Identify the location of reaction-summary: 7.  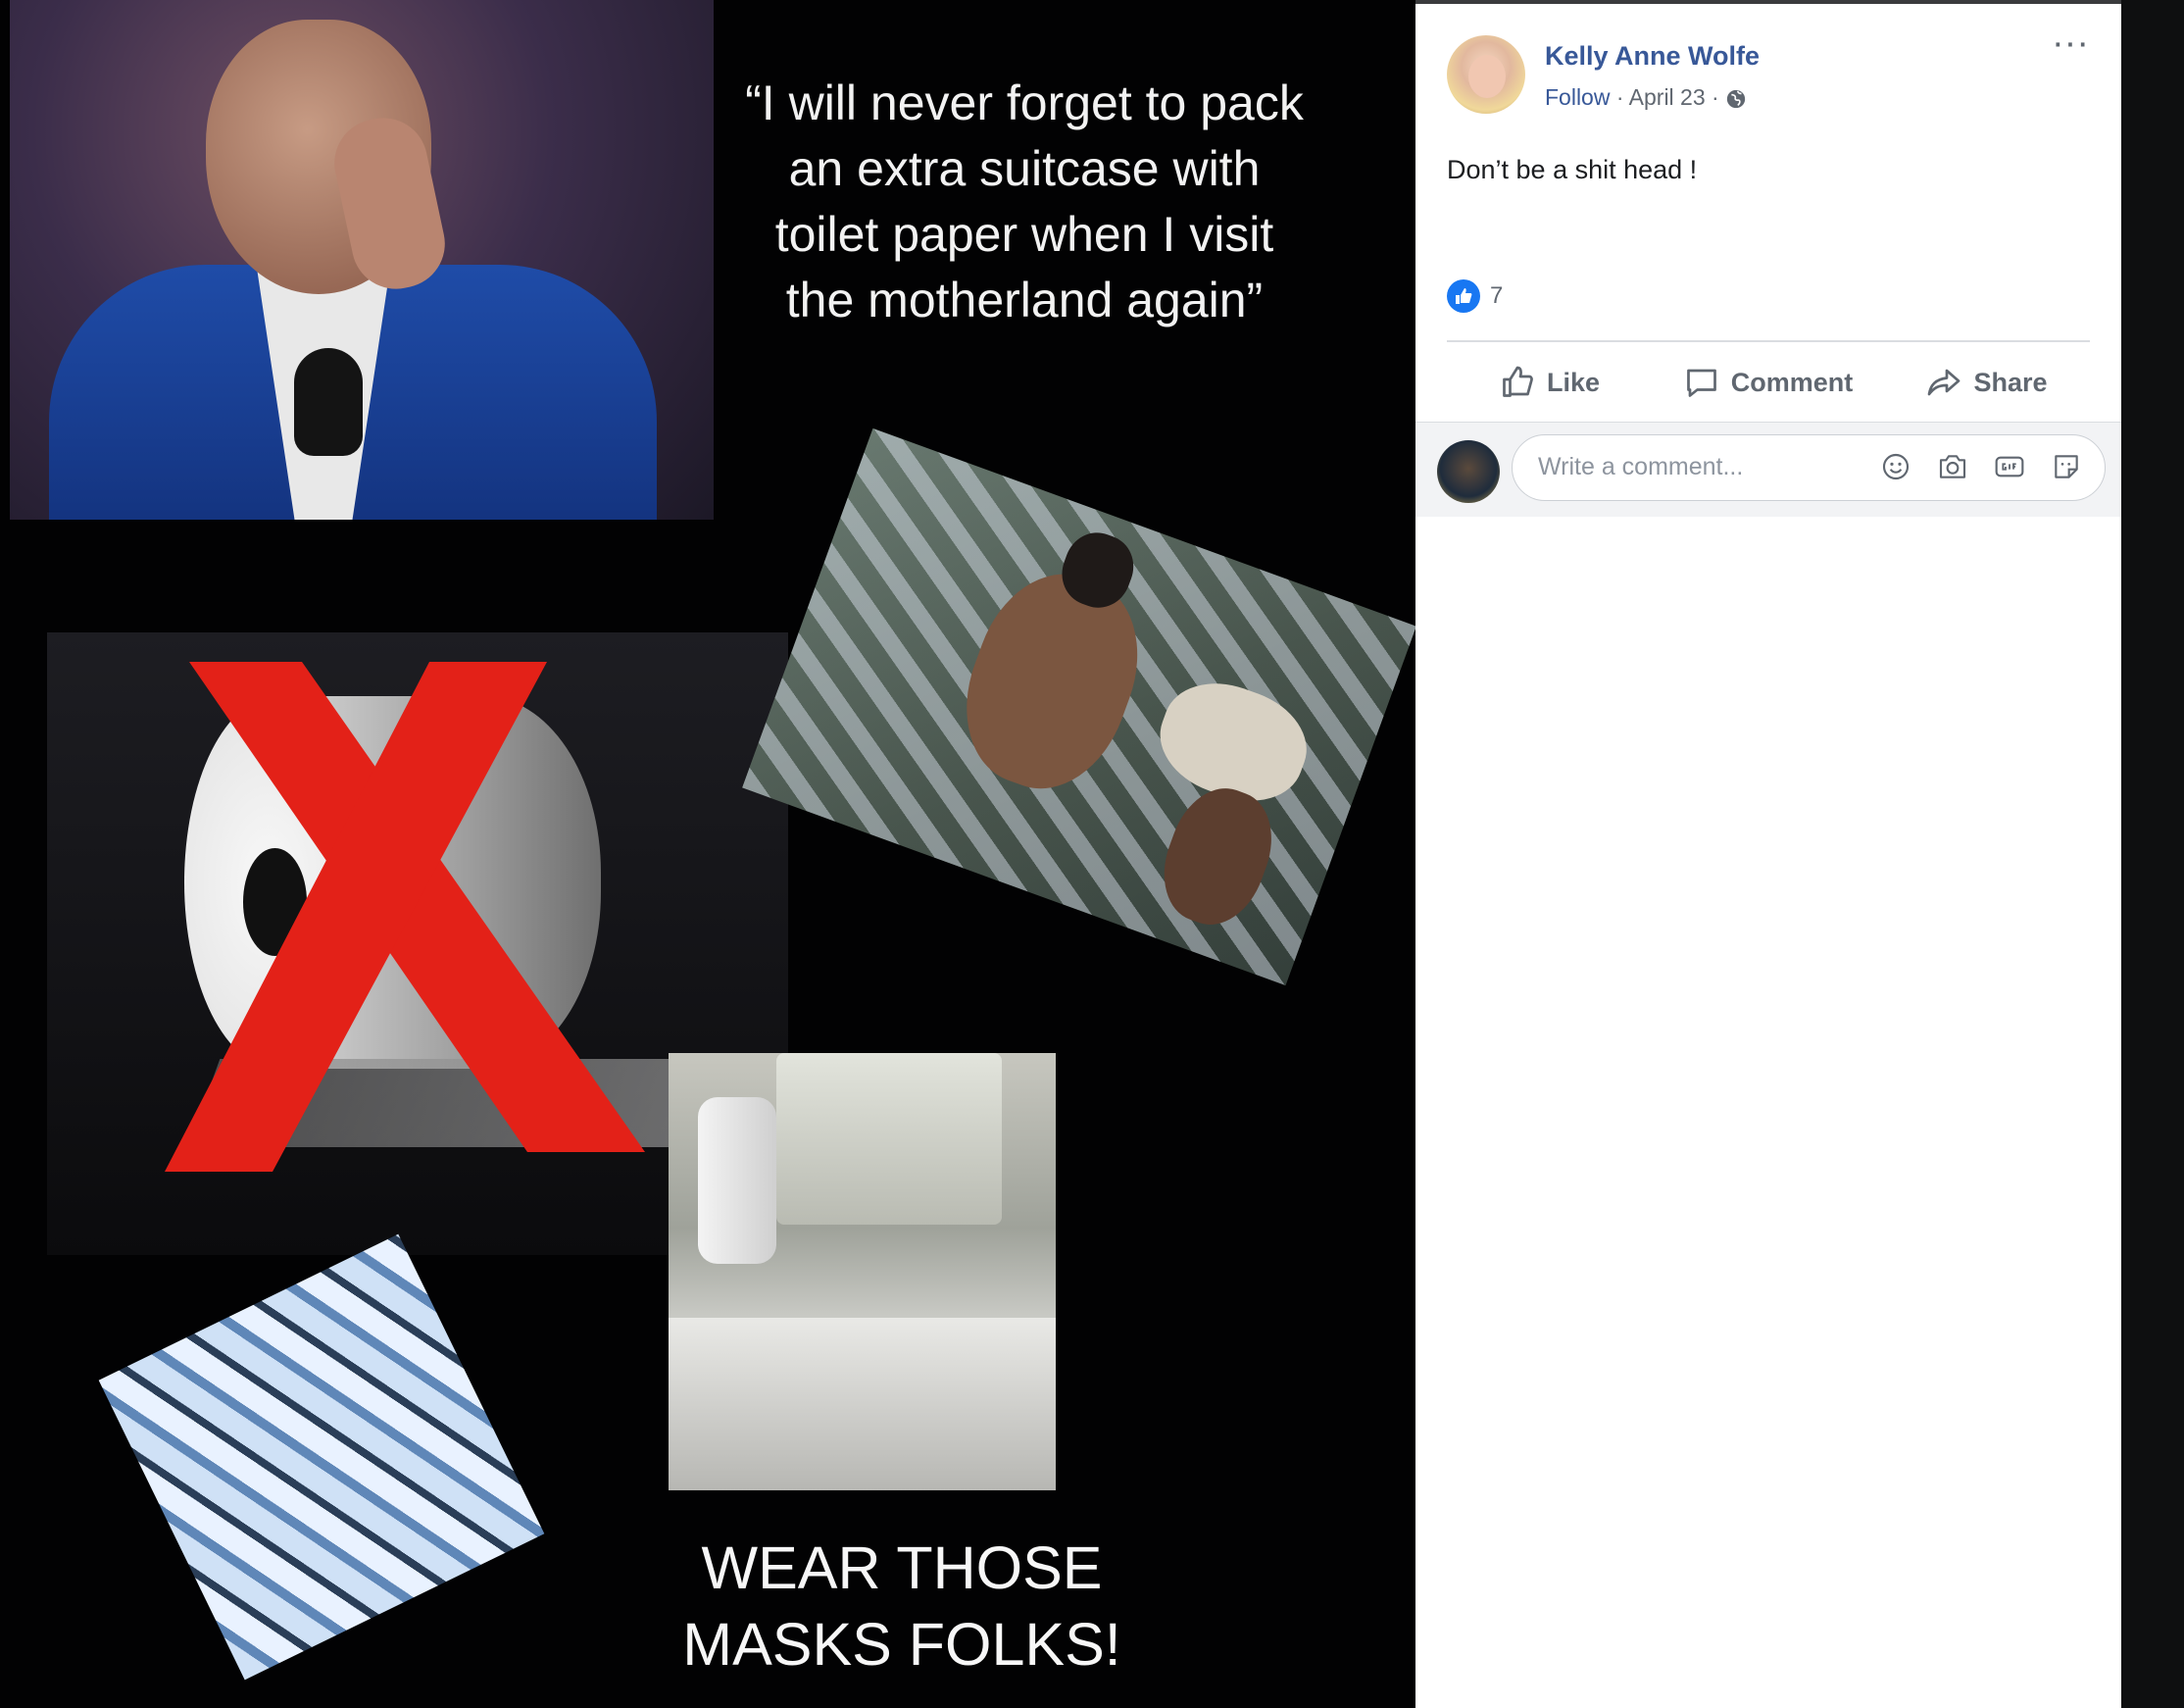
(1475, 296).